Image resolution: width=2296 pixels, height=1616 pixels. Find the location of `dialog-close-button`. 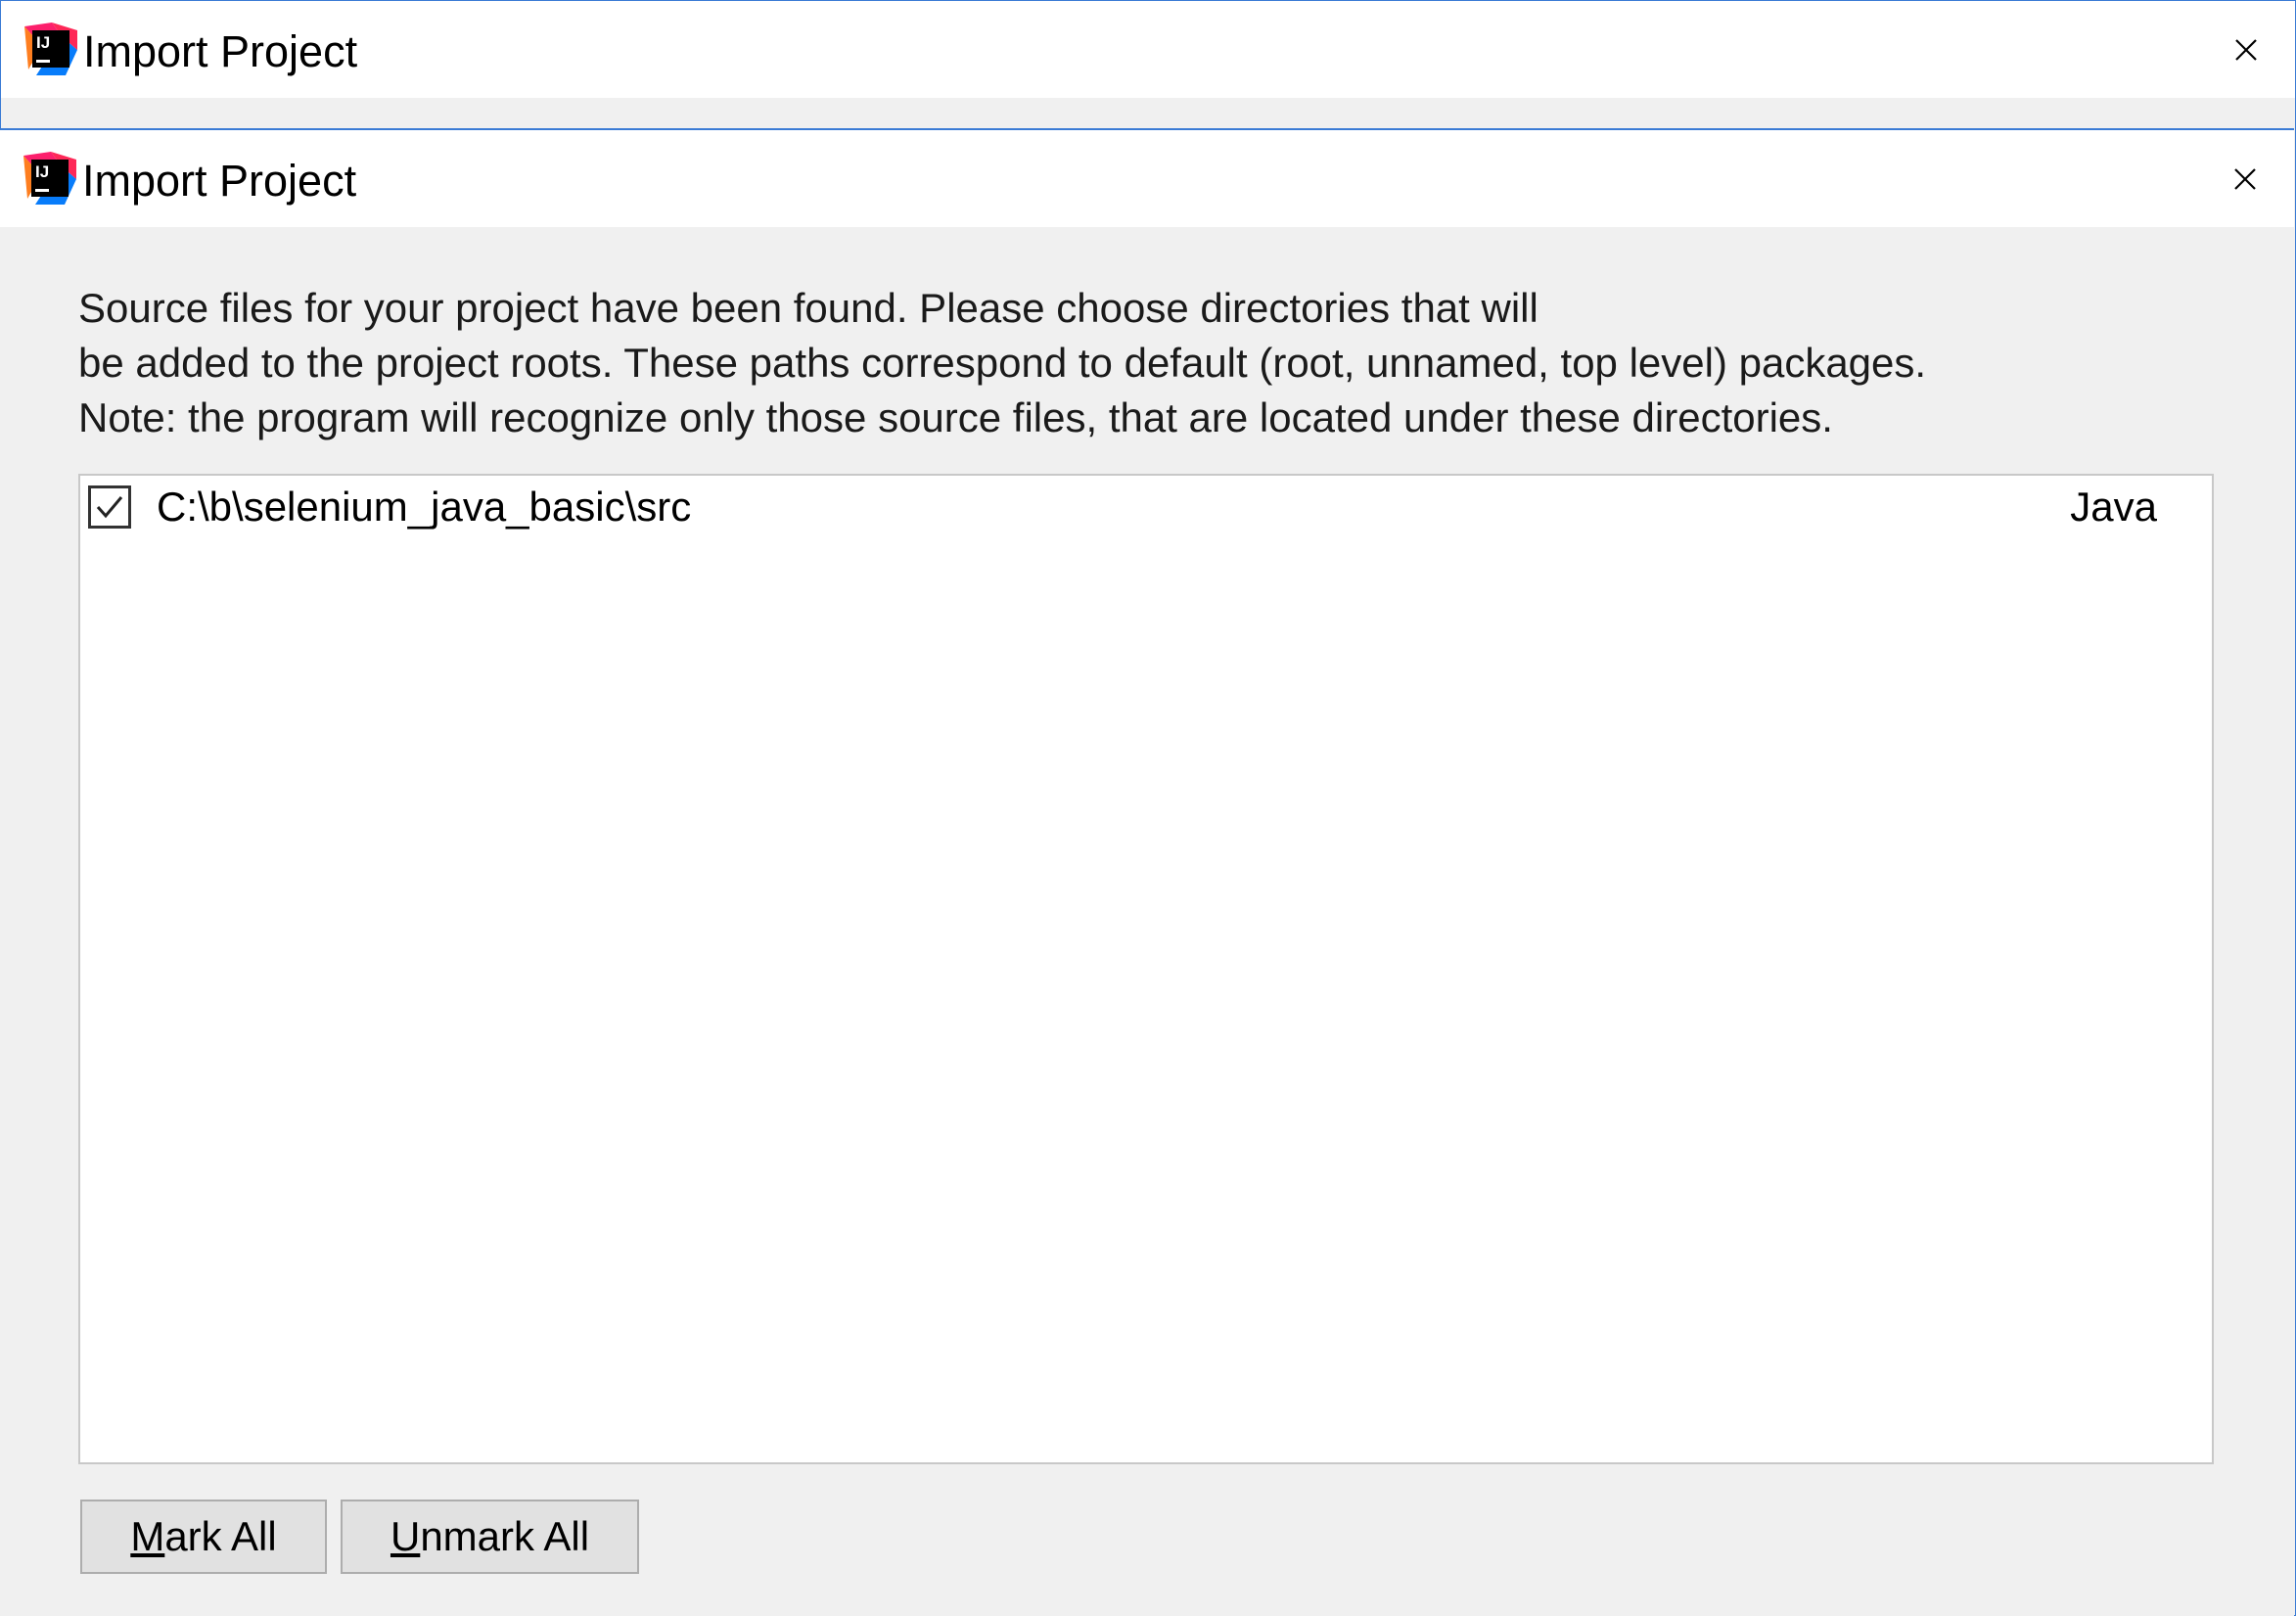

dialog-close-button is located at coordinates (2245, 178).